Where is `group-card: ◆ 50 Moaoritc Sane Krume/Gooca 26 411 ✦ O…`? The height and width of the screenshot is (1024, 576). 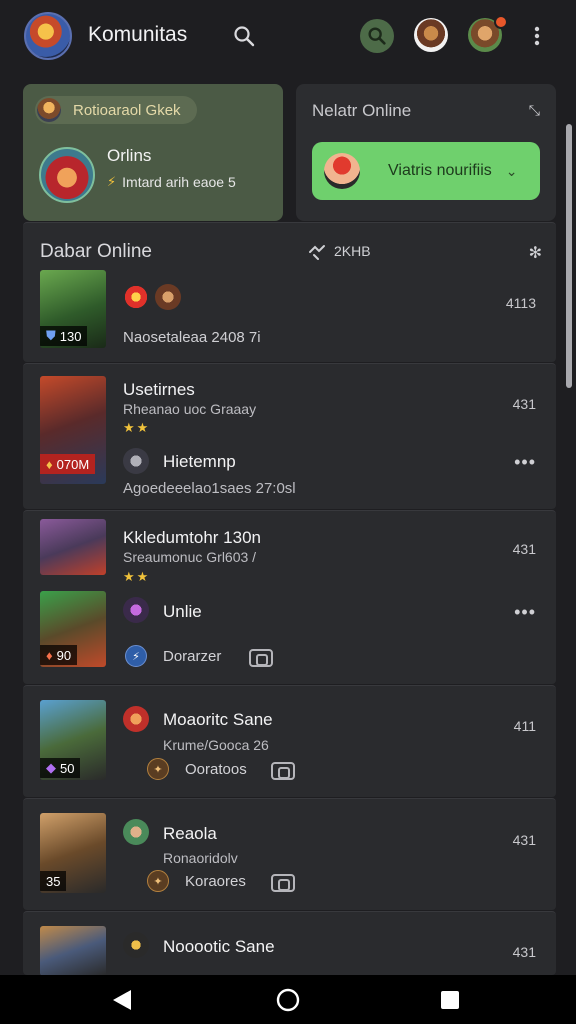 group-card: ◆ 50 Moaoritc Sane Krume/Gooca 26 411 ✦ O… is located at coordinates (289, 741).